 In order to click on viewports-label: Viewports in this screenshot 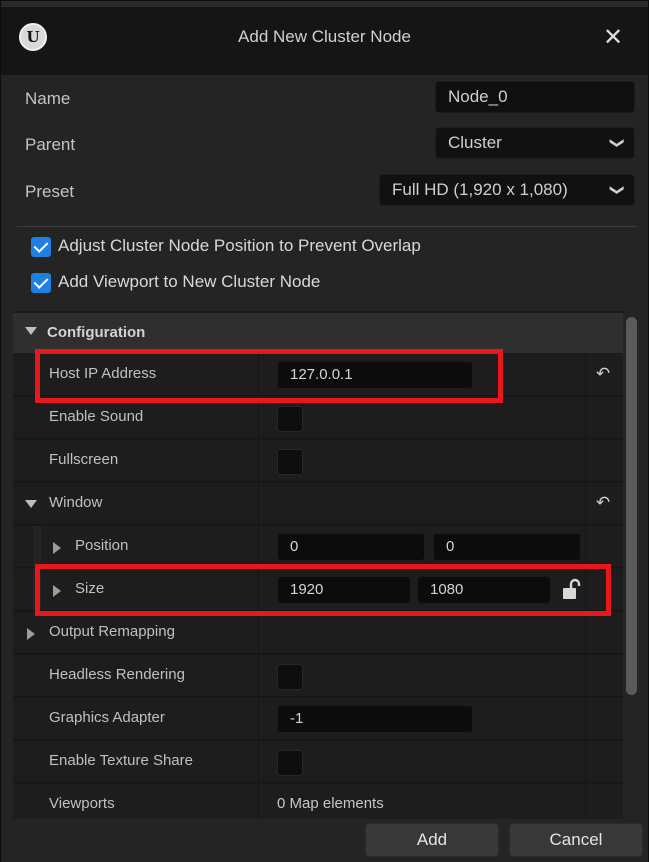, I will do `click(82, 803)`.